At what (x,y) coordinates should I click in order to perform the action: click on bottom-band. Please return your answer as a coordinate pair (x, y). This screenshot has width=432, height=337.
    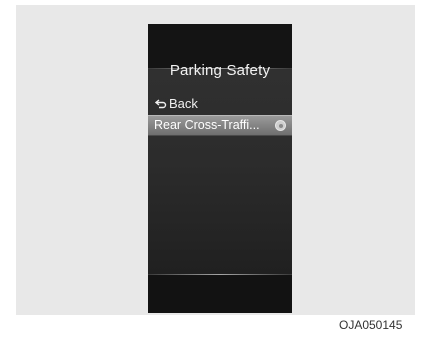
    Looking at the image, I should click on (220, 294).